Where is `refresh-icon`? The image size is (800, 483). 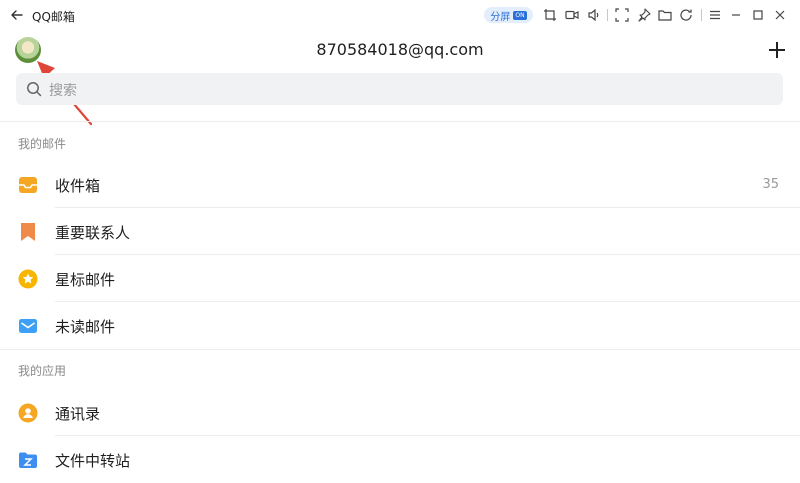 refresh-icon is located at coordinates (686, 15).